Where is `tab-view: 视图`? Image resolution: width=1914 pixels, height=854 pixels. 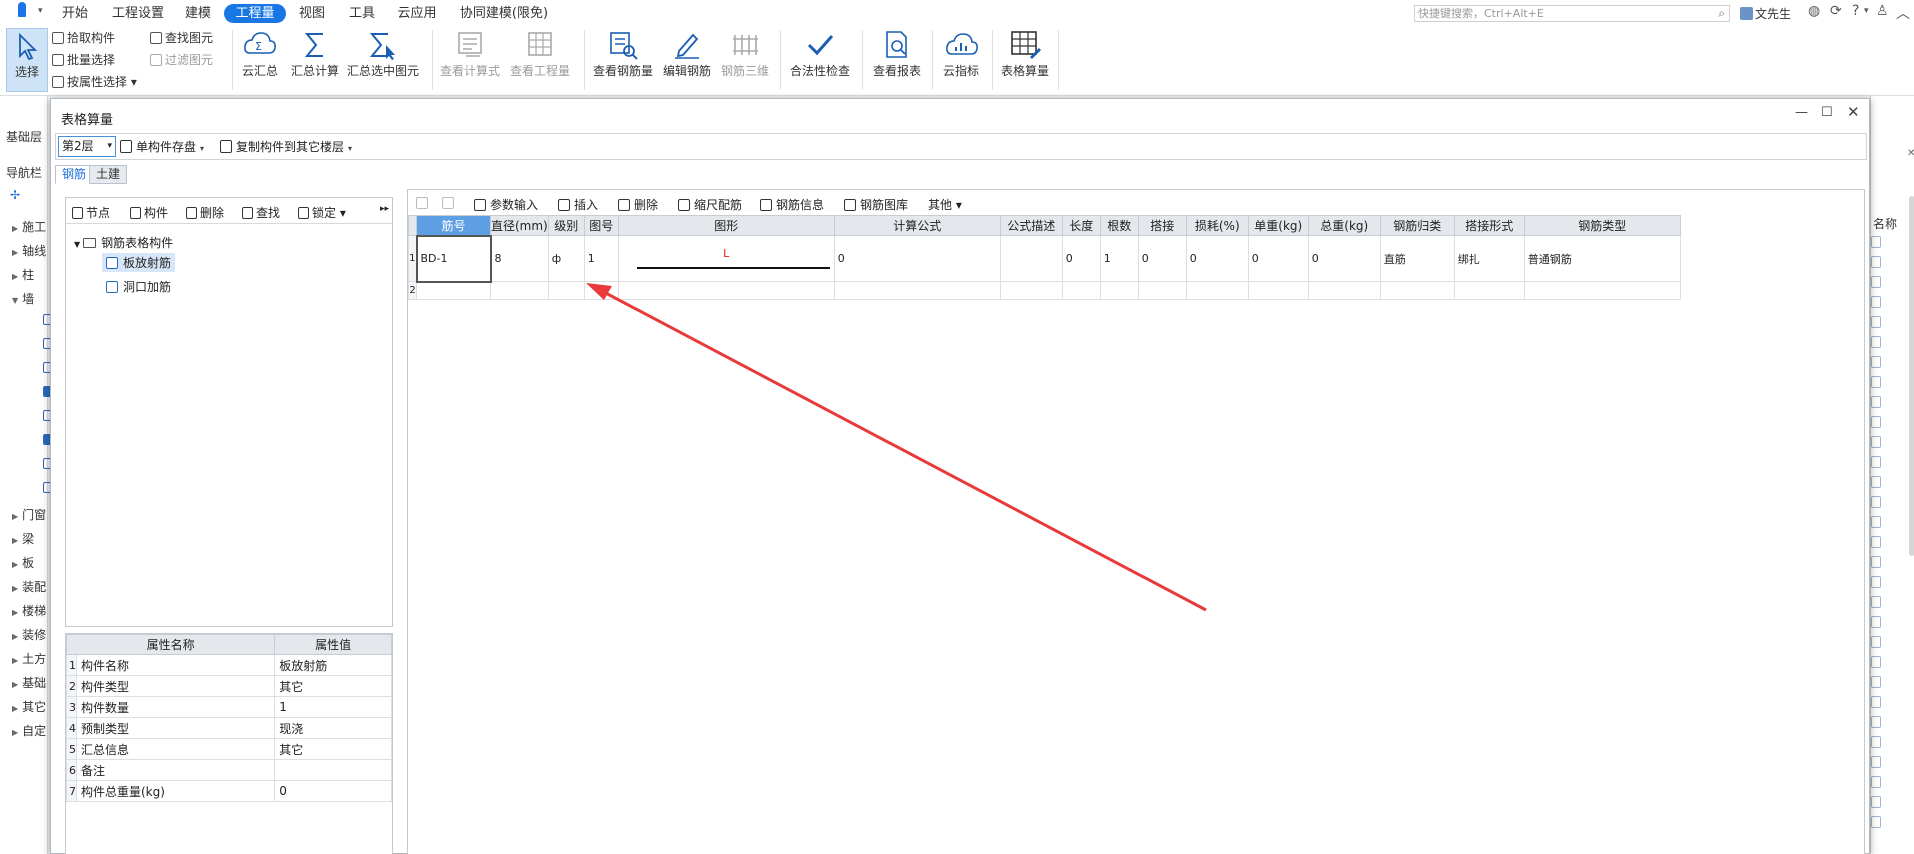
tab-view: 视图 is located at coordinates (312, 13).